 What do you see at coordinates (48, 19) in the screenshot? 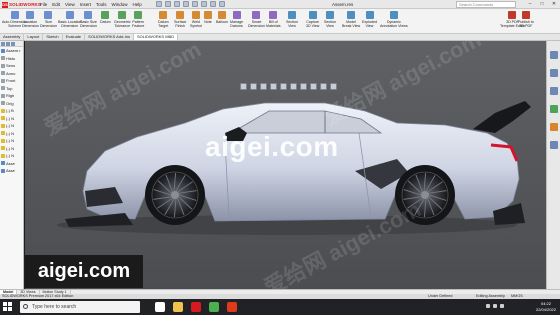
I see `command-button: Size Dimension` at bounding box center [48, 19].